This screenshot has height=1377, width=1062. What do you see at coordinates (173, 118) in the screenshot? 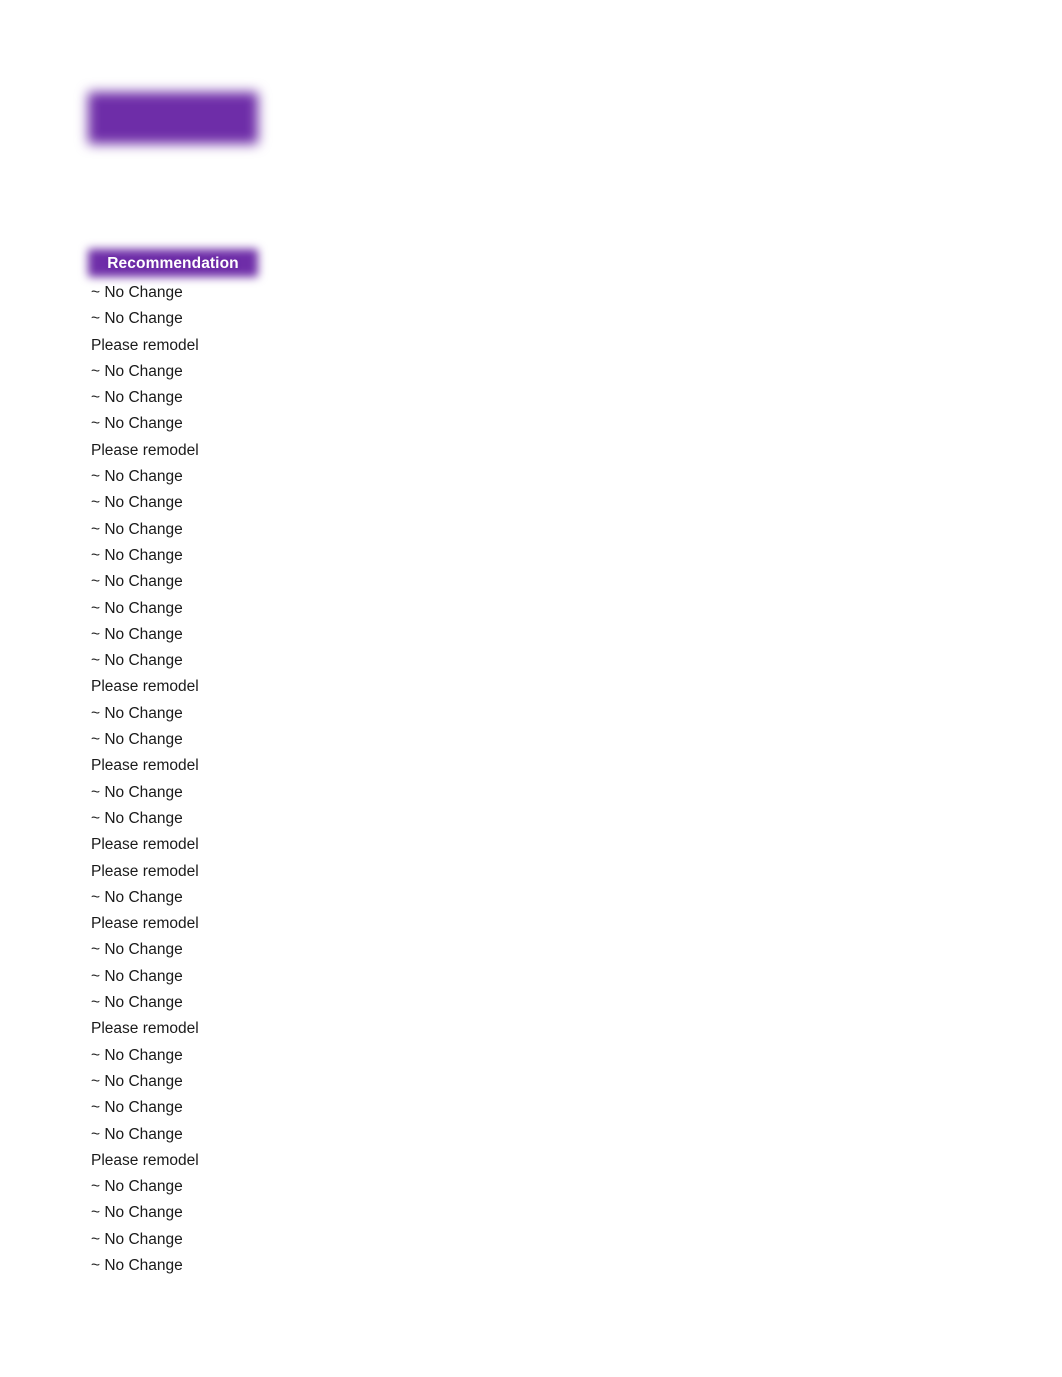
I see `title-banner` at bounding box center [173, 118].